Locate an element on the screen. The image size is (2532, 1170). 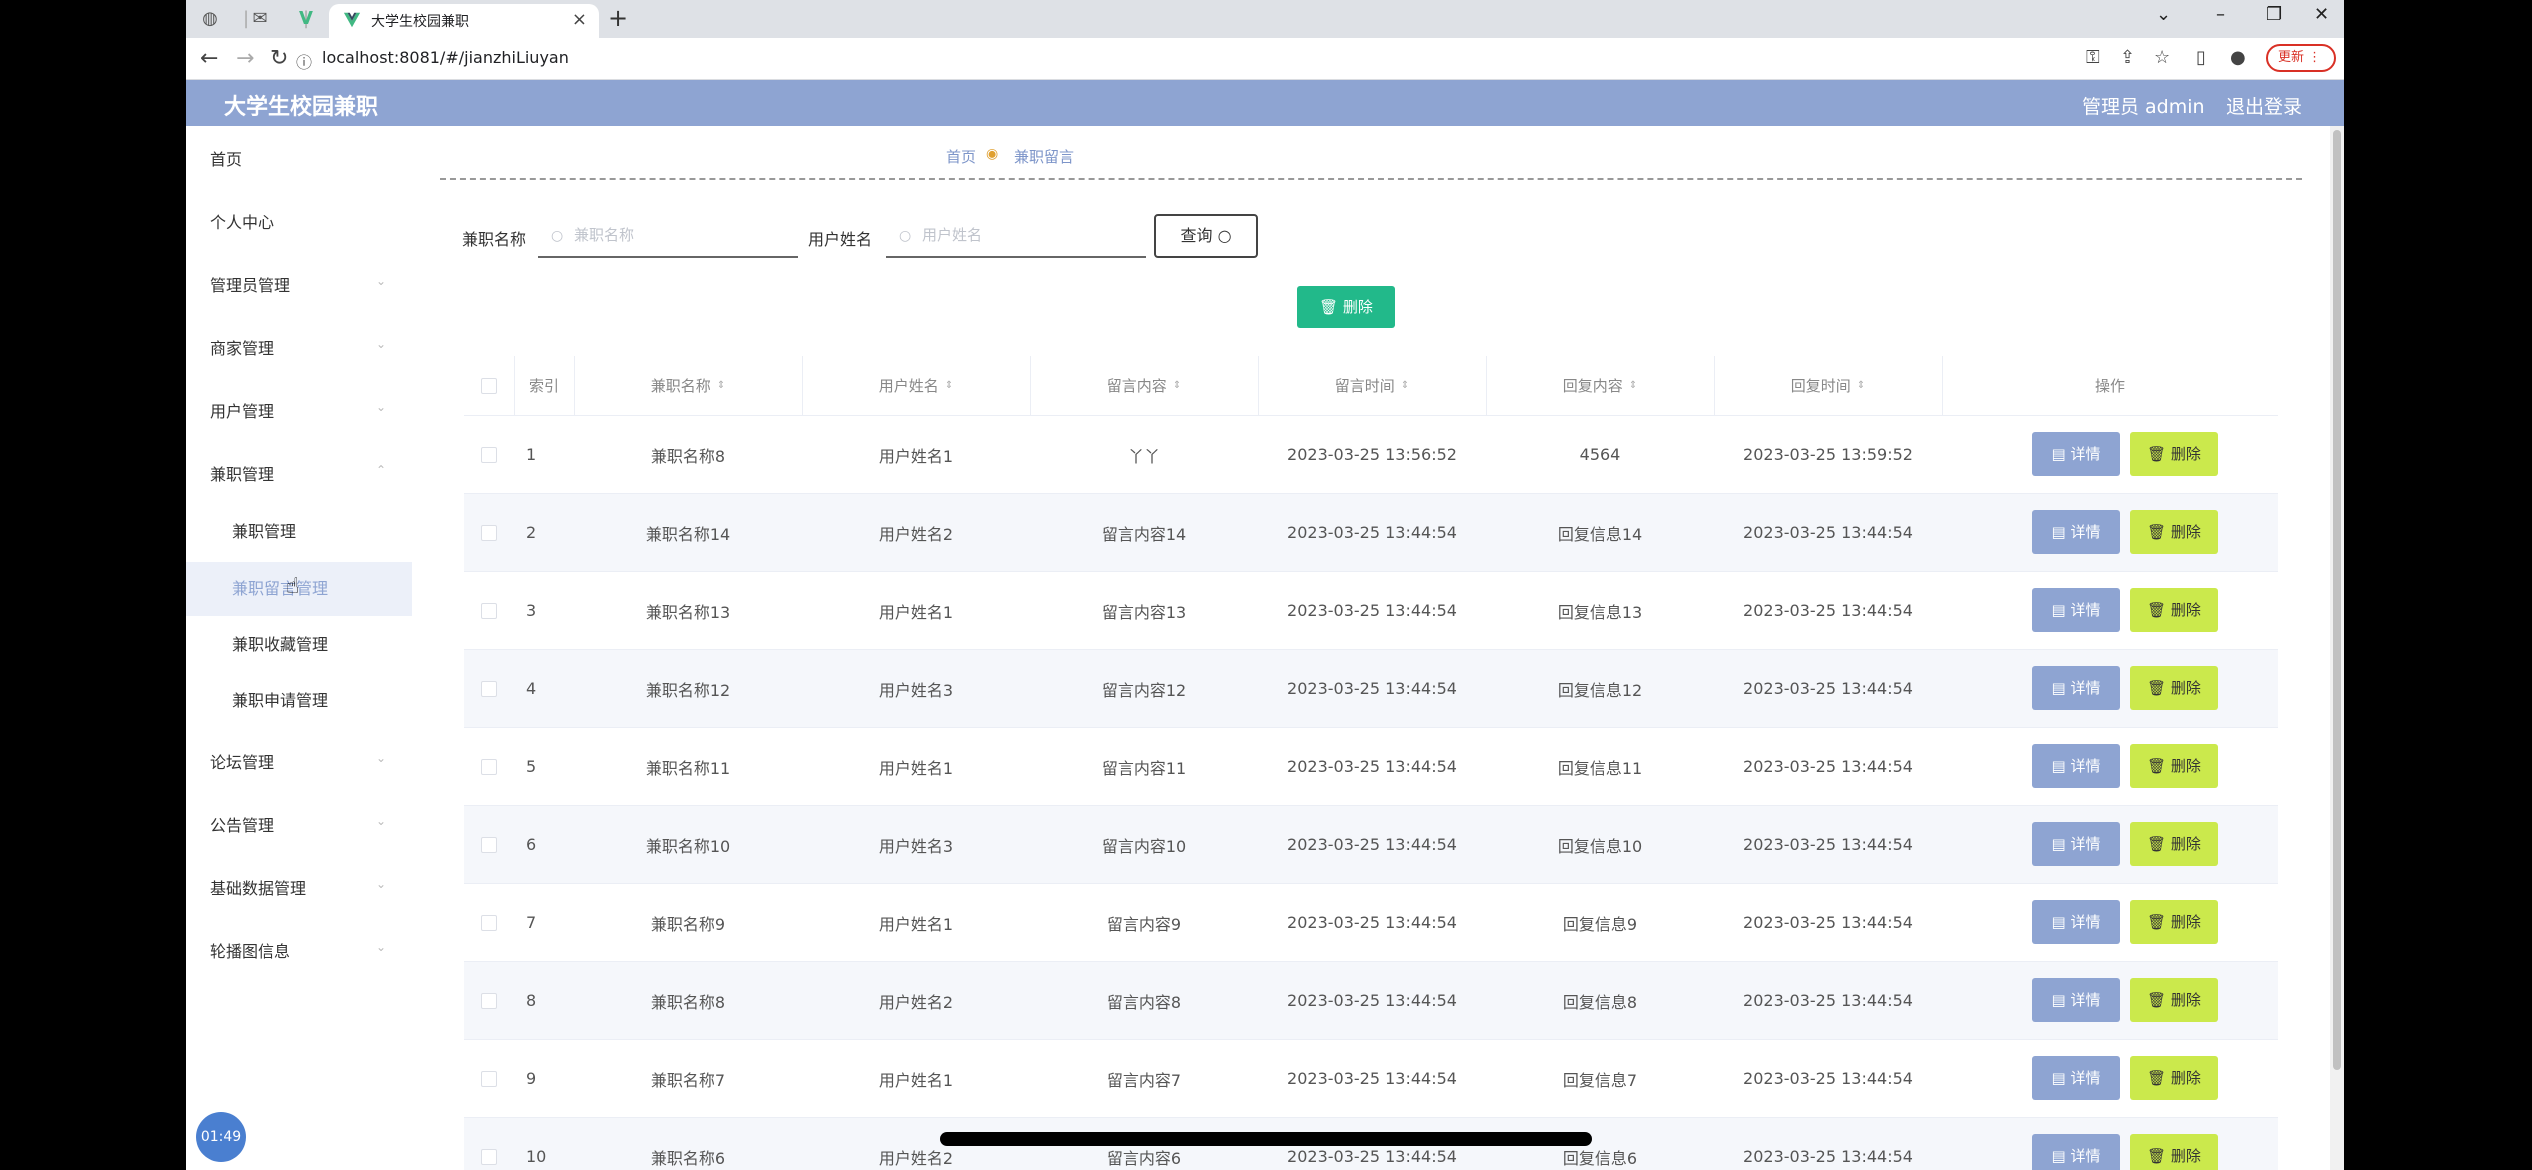
cell-message-time: 2023-03-25 13:44:54 is located at coordinates (1372, 1000).